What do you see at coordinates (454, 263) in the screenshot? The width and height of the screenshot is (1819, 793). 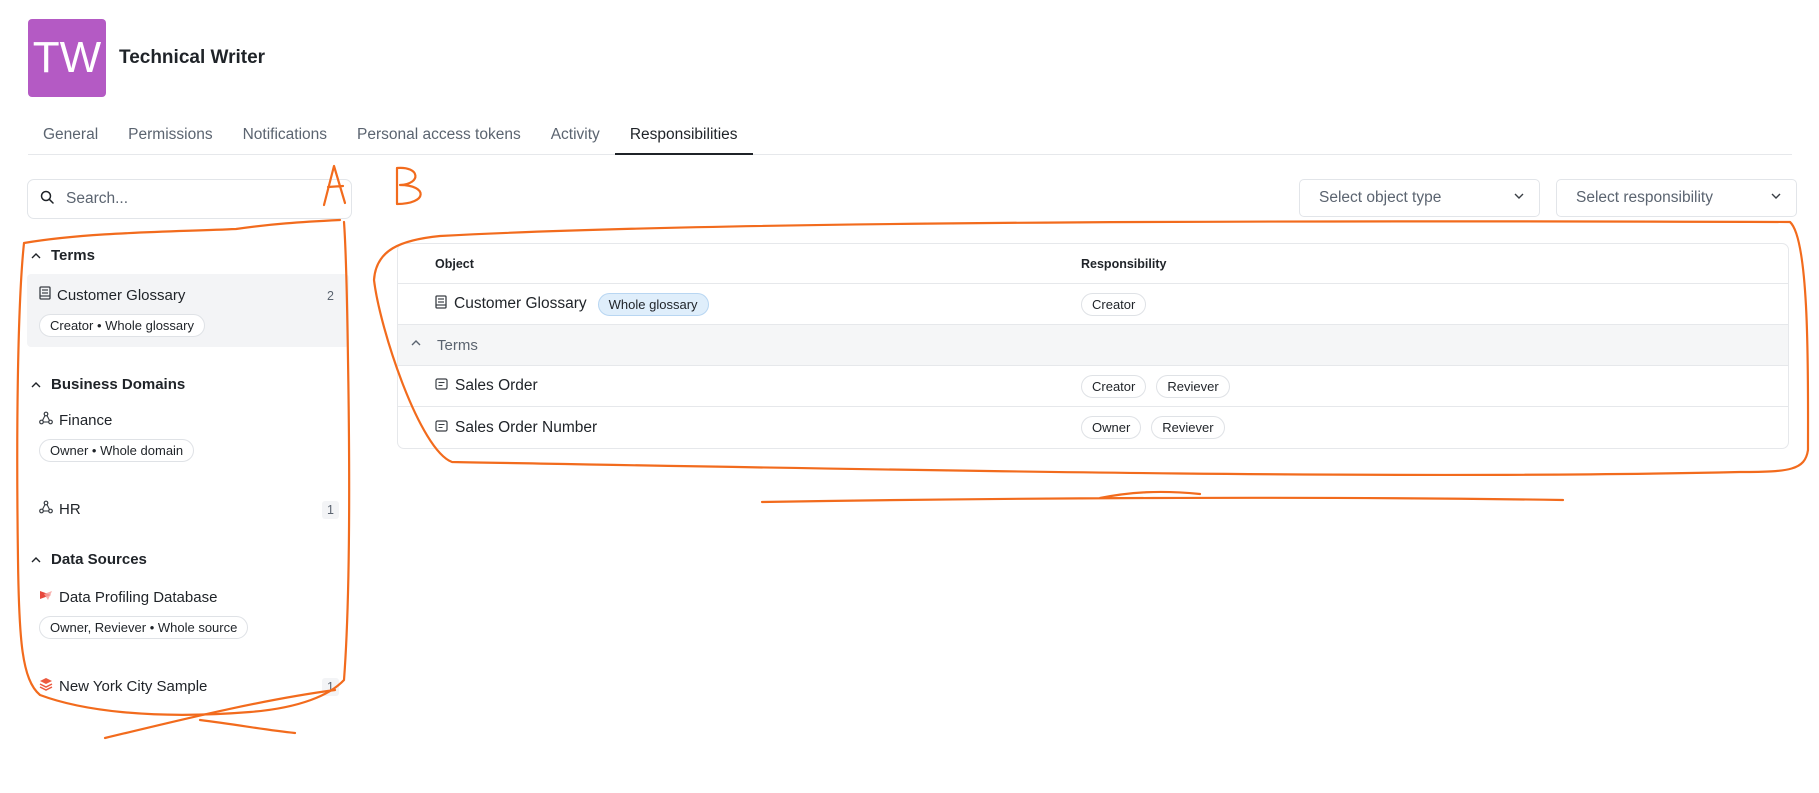 I see `column-header-object: Object` at bounding box center [454, 263].